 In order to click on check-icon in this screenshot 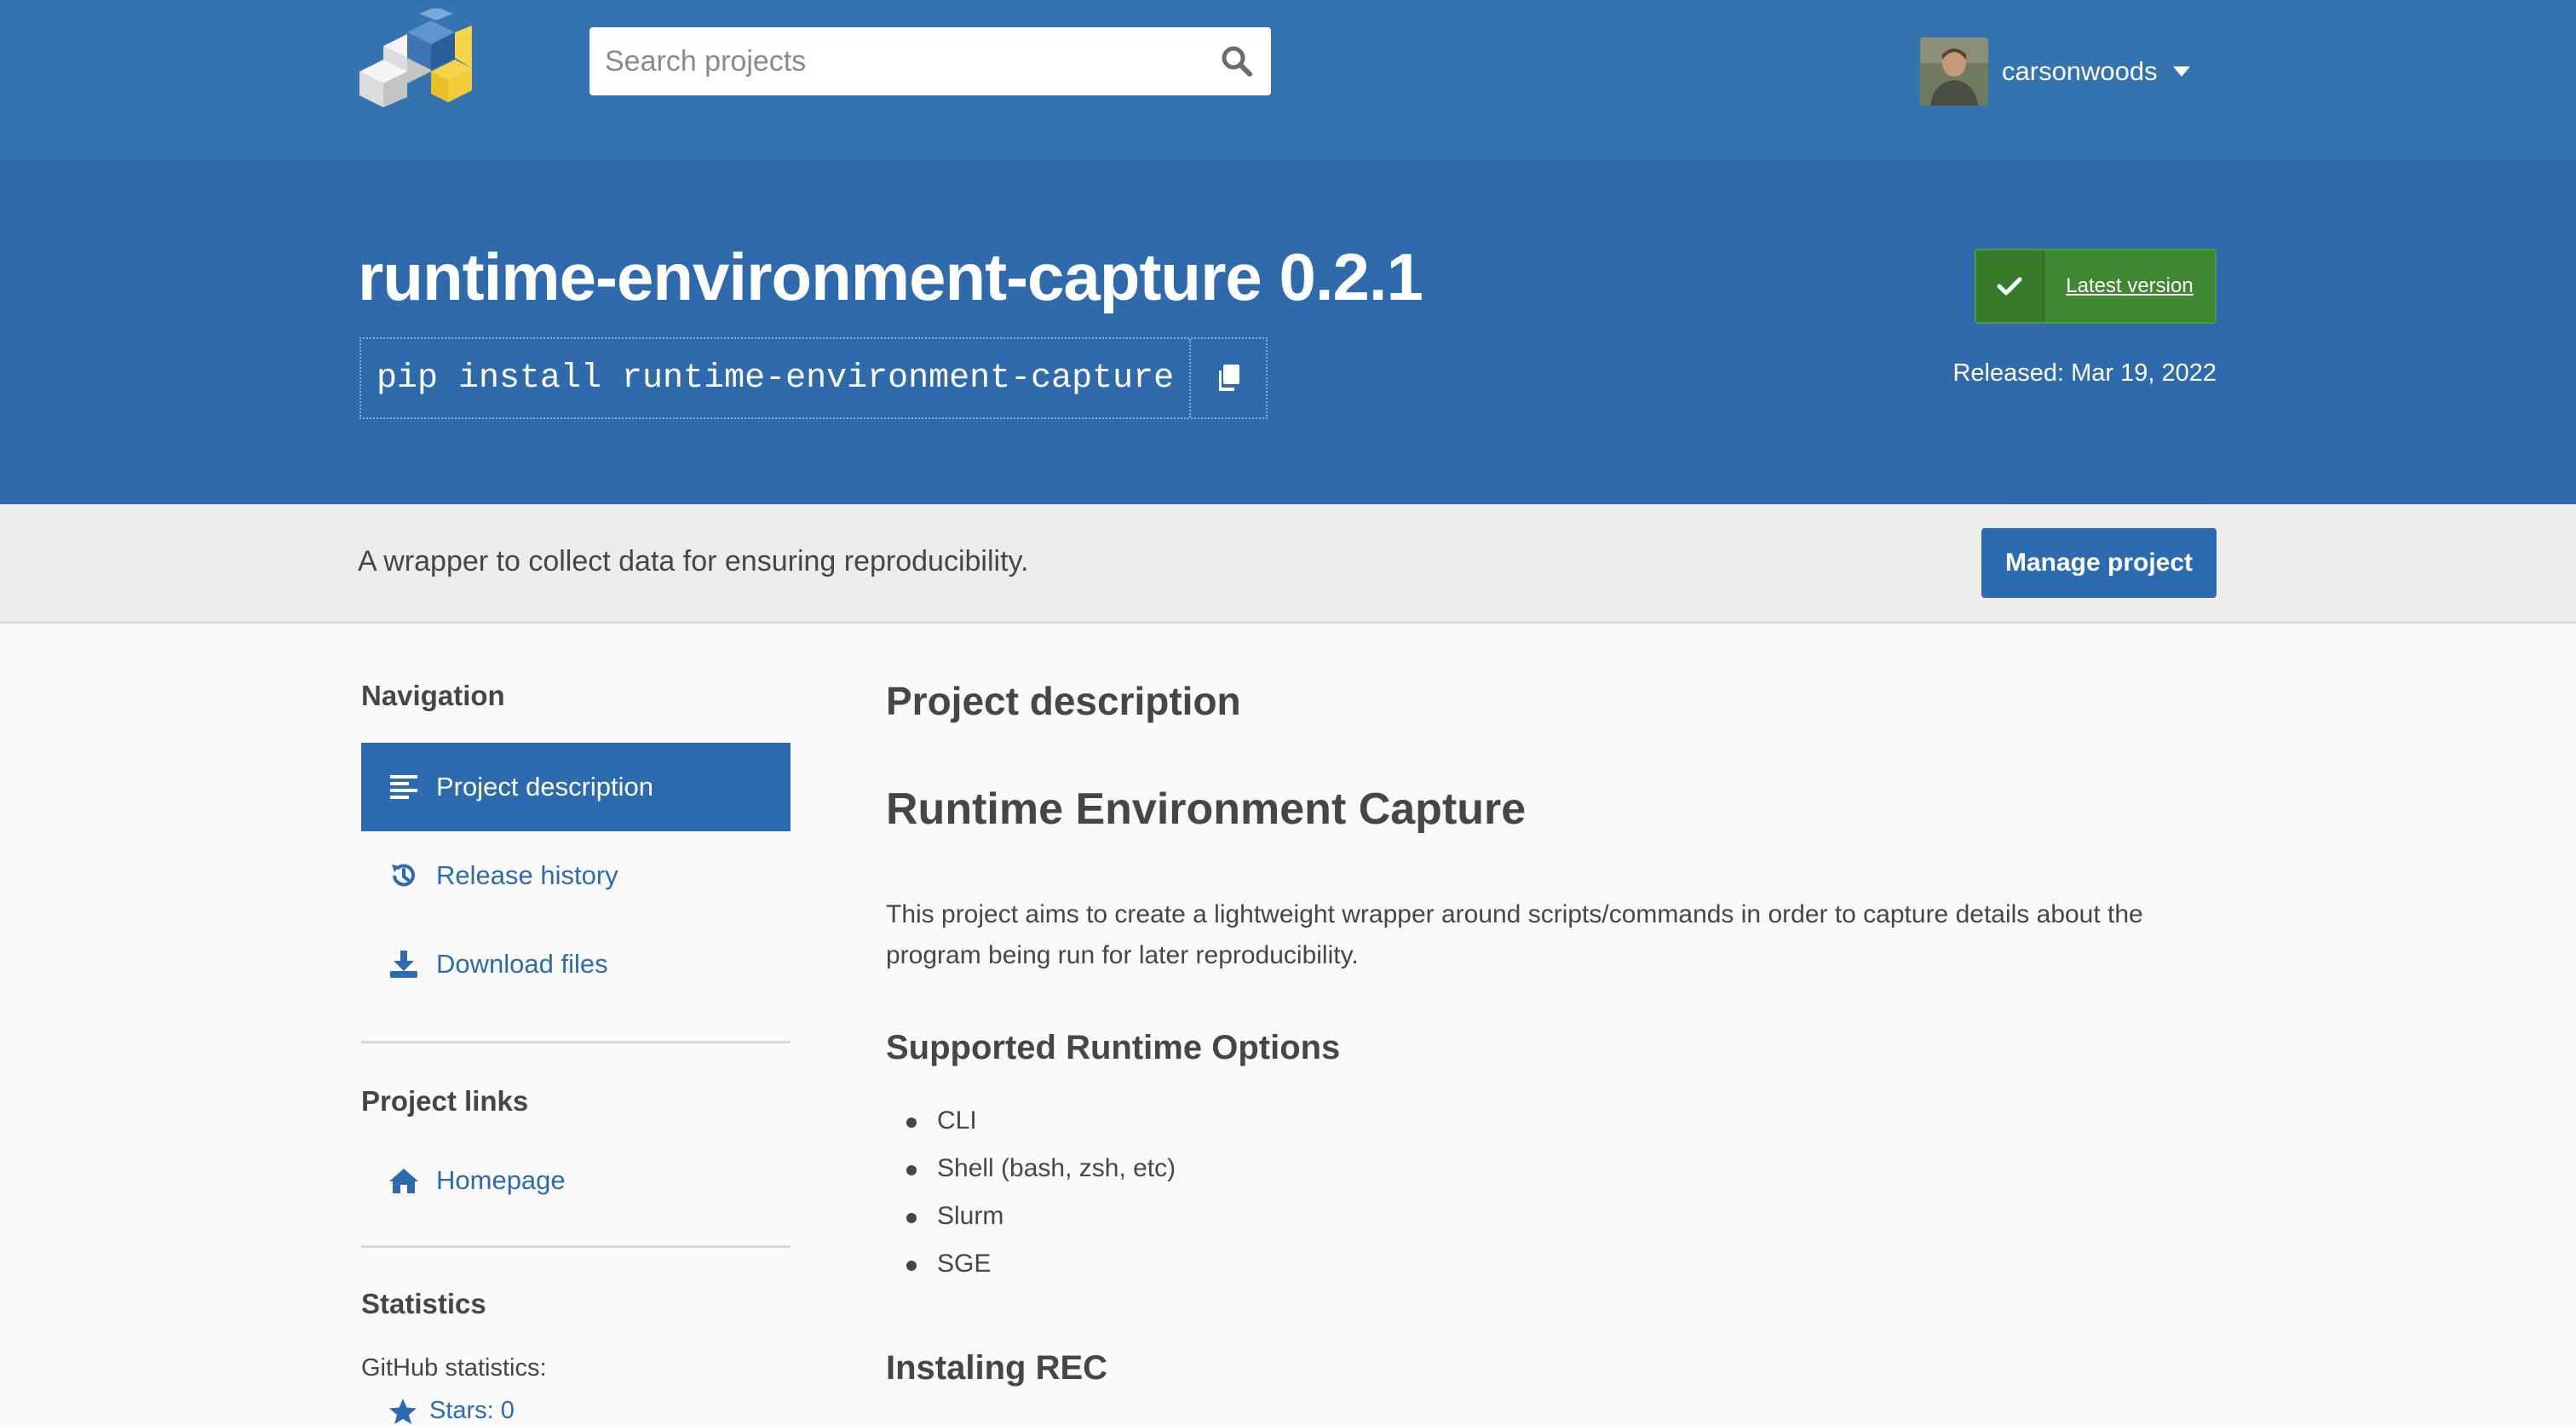, I will do `click(2010, 286)`.